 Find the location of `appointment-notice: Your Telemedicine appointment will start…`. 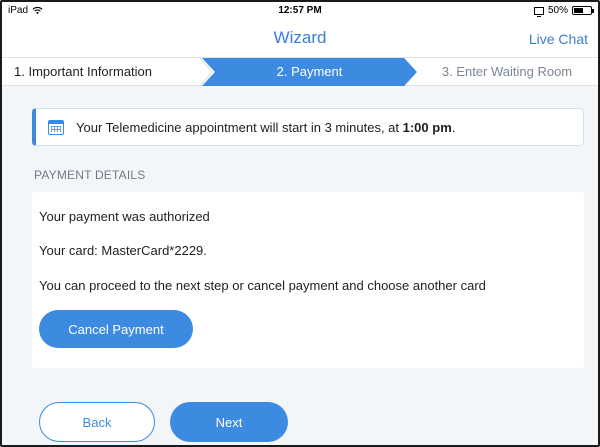

appointment-notice: Your Telemedicine appointment will start… is located at coordinates (308, 127).